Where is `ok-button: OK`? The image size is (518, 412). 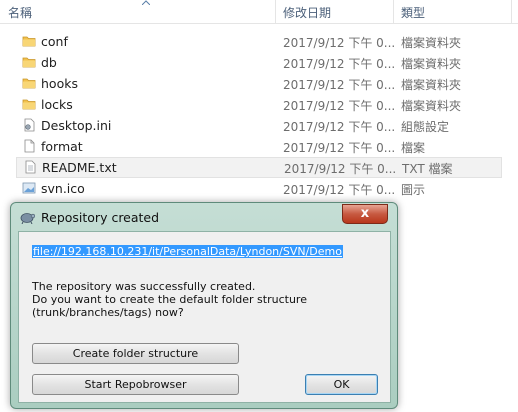
ok-button: OK is located at coordinates (341, 384).